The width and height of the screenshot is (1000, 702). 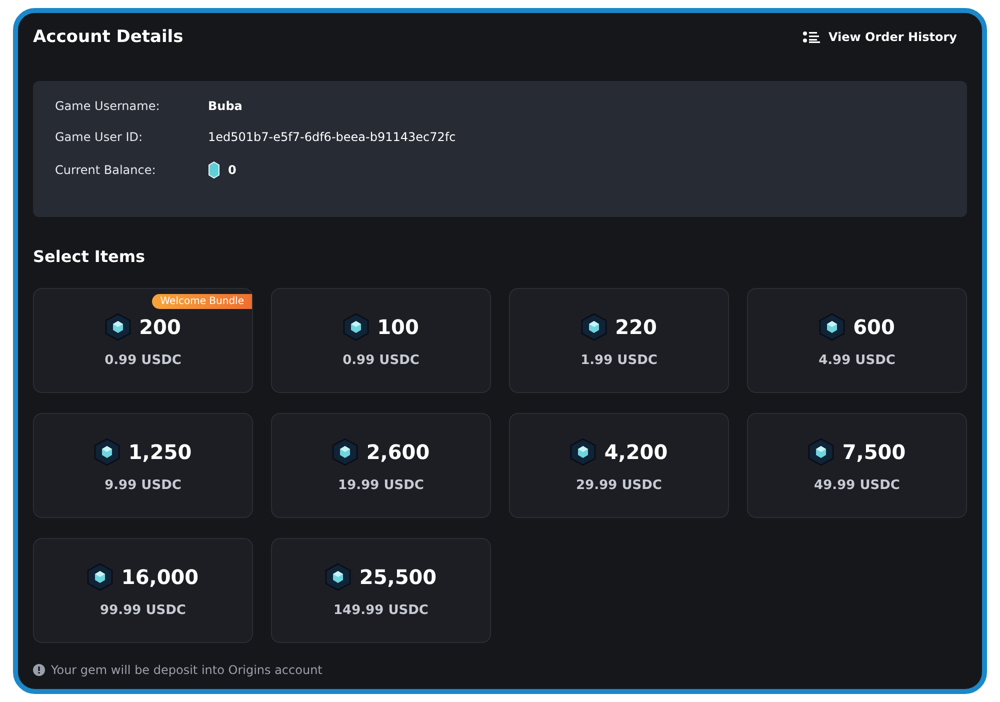 I want to click on price-text: 99.99 USDC, so click(x=143, y=610).